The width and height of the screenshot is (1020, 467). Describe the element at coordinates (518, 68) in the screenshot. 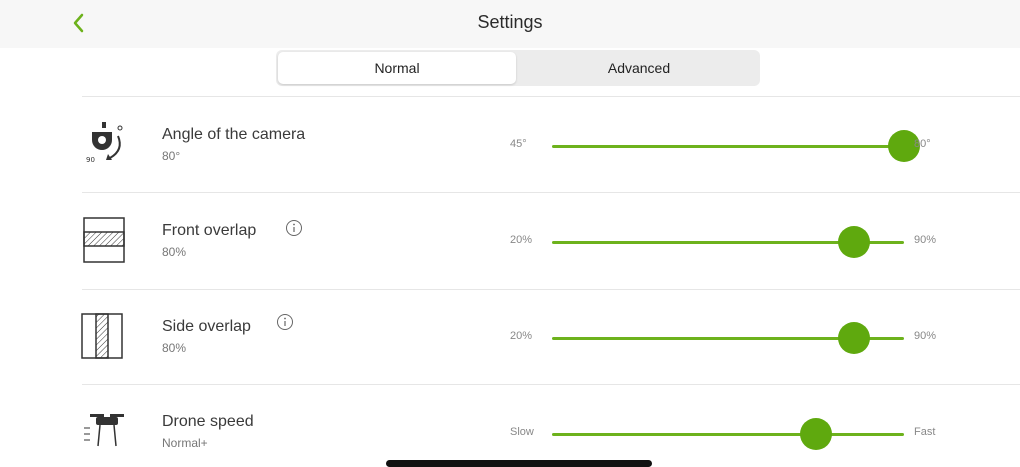

I see `mode-segmented-control: Normal Advanced` at that location.